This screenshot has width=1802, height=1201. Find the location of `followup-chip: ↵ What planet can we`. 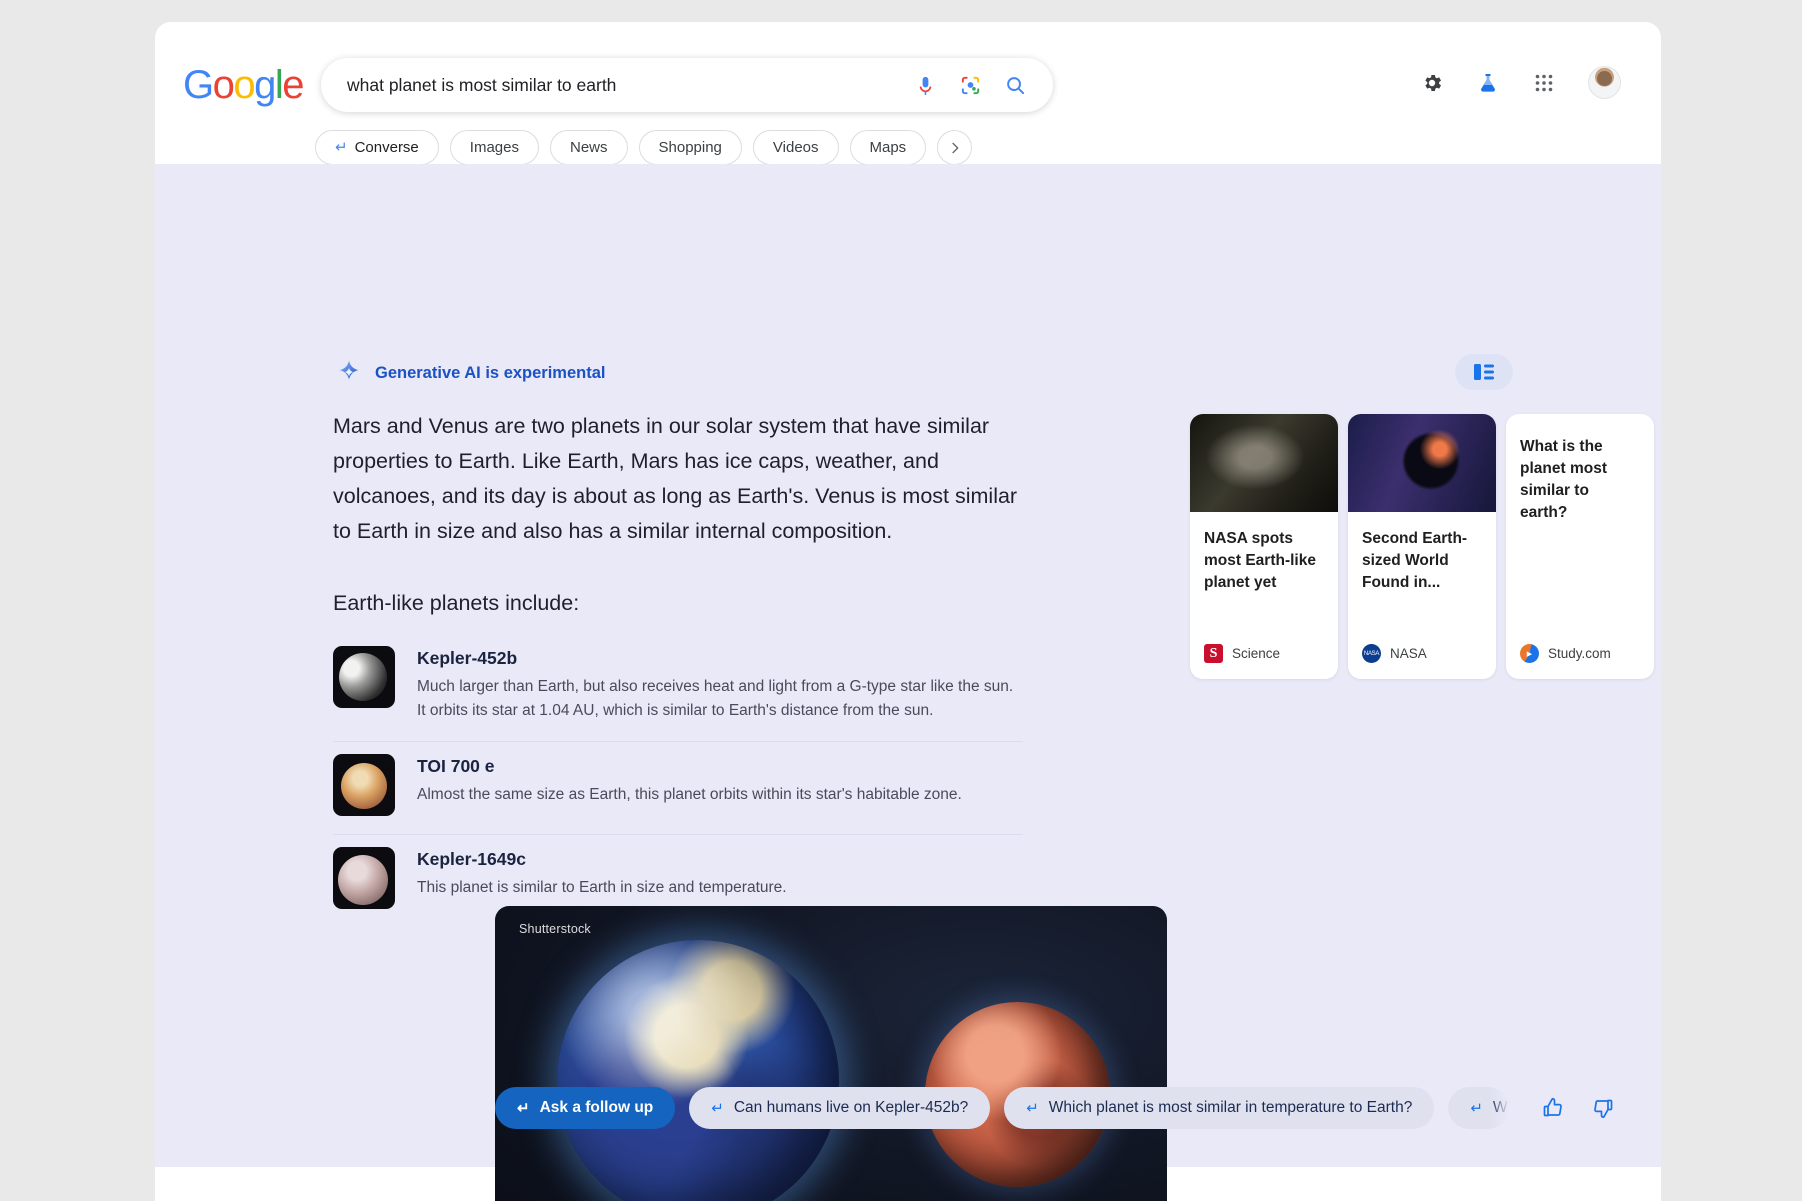

followup-chip: ↵ What planet can we is located at coordinates (1478, 1108).